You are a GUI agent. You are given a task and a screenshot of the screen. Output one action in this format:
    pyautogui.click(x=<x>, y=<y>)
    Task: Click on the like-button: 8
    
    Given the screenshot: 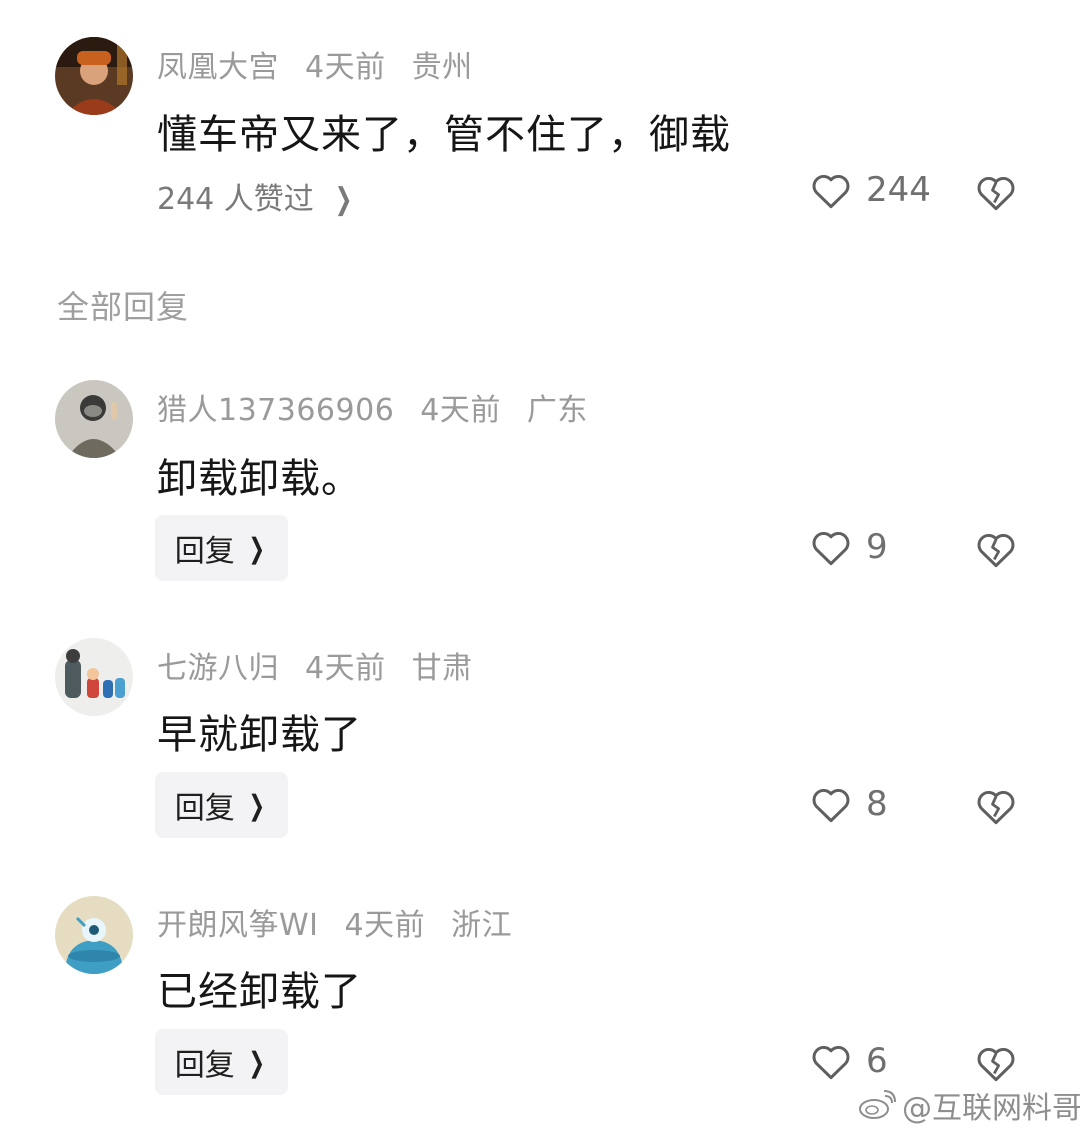 What is the action you would take?
    pyautogui.click(x=849, y=804)
    